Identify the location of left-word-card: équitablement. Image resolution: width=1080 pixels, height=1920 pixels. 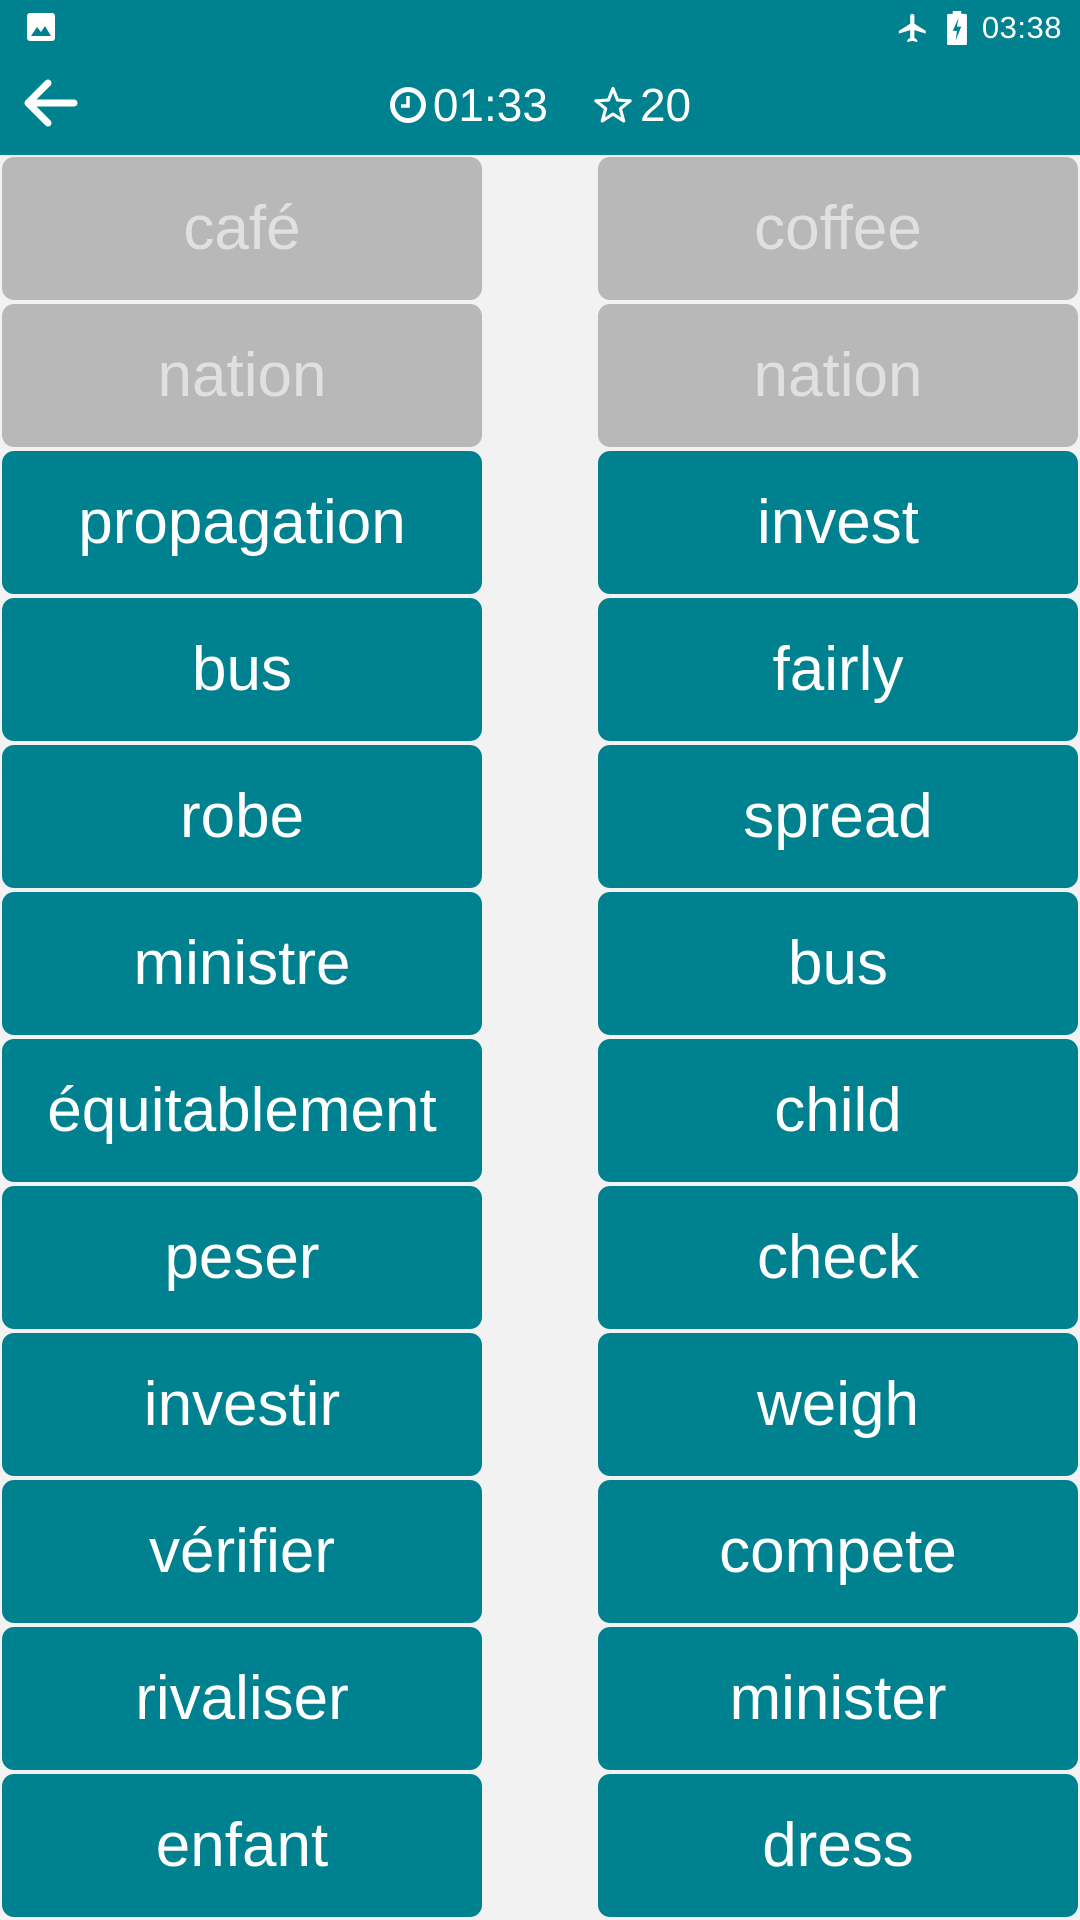
(242, 1110).